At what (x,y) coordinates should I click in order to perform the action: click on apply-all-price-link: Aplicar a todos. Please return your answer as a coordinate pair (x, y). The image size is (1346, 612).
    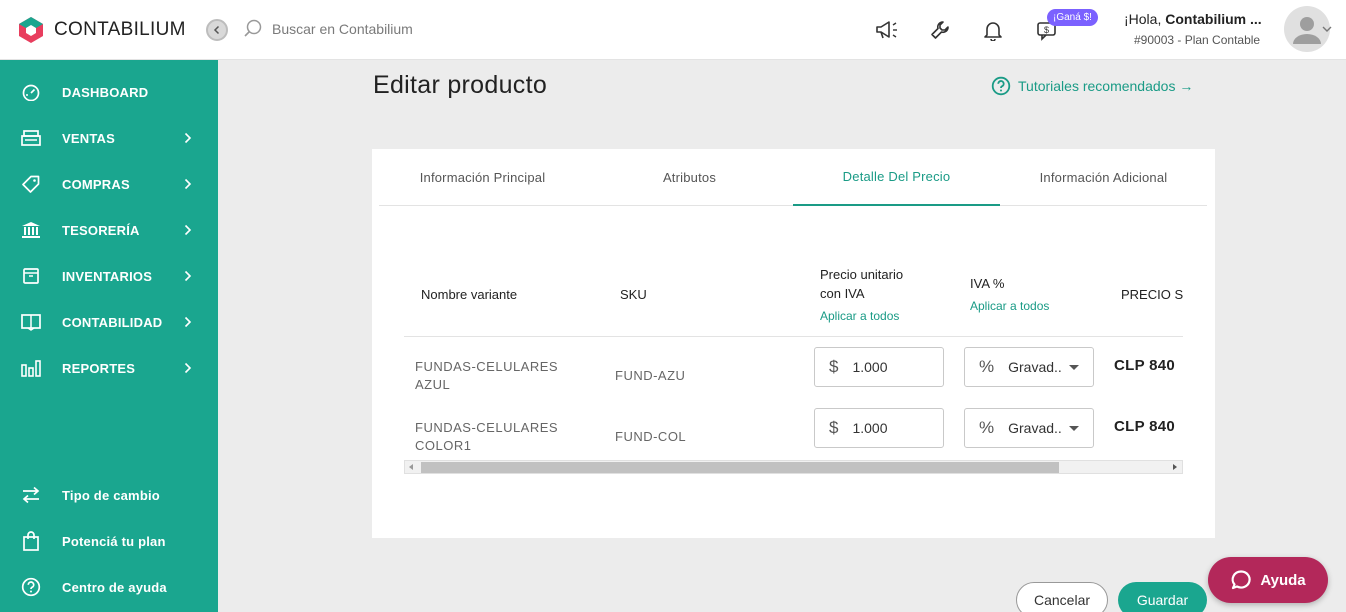
    Looking at the image, I should click on (861, 316).